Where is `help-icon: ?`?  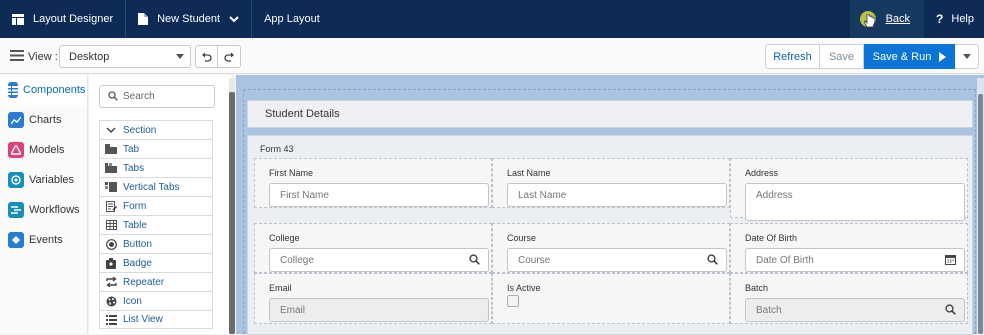
help-icon: ? is located at coordinates (940, 19).